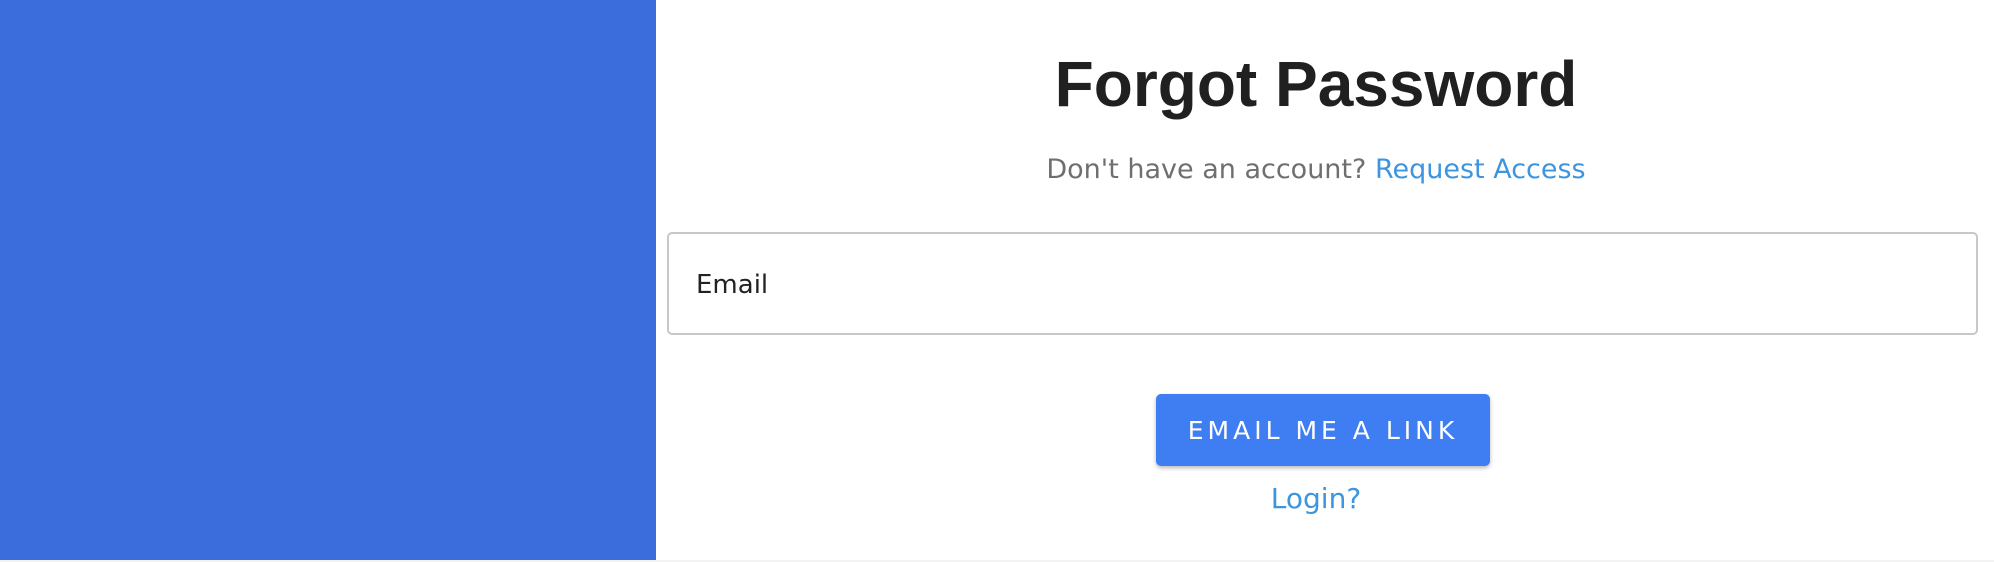 The image size is (1994, 562). Describe the element at coordinates (1316, 84) in the screenshot. I see `page-title: Forgot Password` at that location.